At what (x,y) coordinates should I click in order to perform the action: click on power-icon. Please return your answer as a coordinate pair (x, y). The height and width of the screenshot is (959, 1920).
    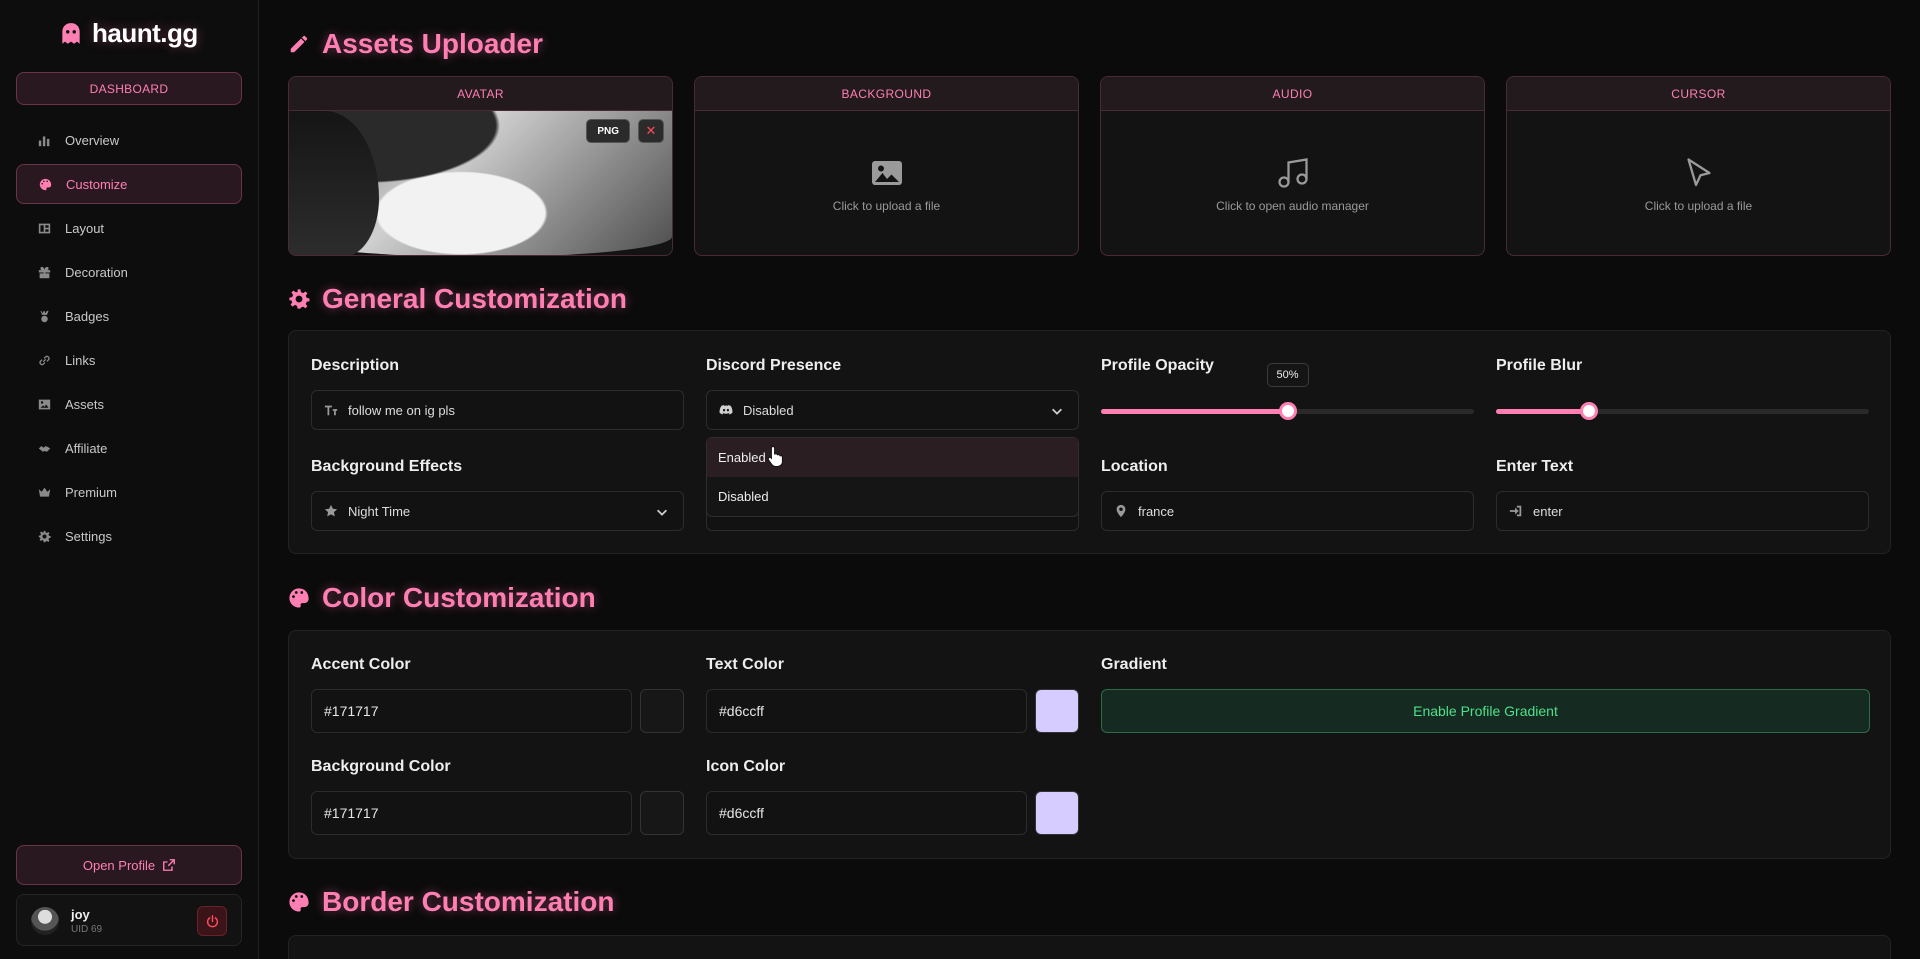
    Looking at the image, I should click on (212, 920).